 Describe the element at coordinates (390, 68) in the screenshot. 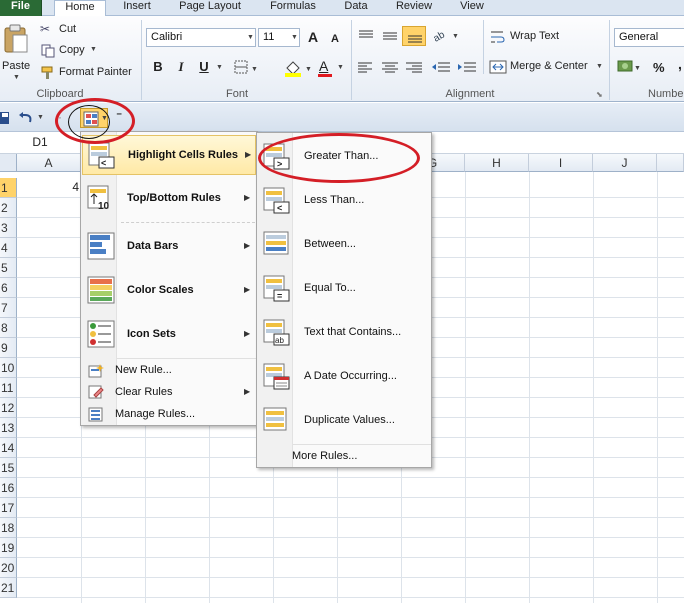

I see `align-center-icon` at that location.